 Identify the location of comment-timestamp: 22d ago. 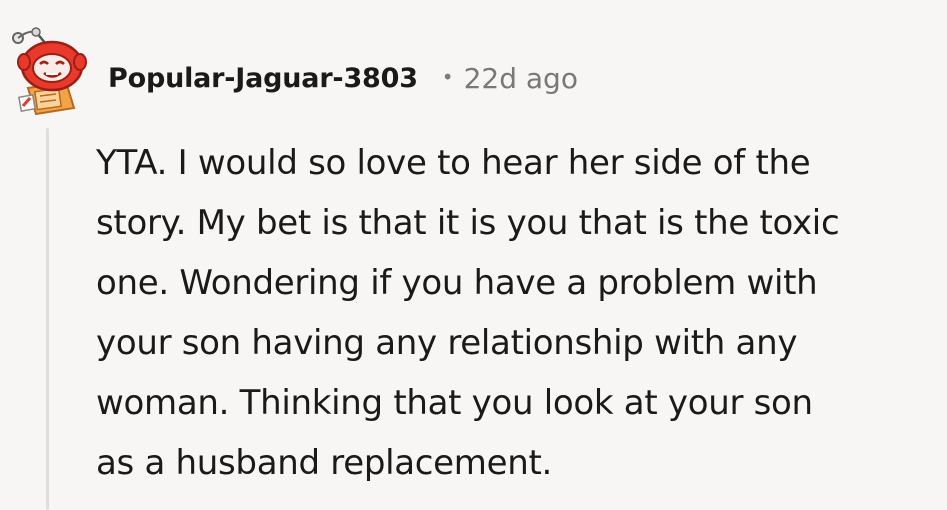
(521, 78).